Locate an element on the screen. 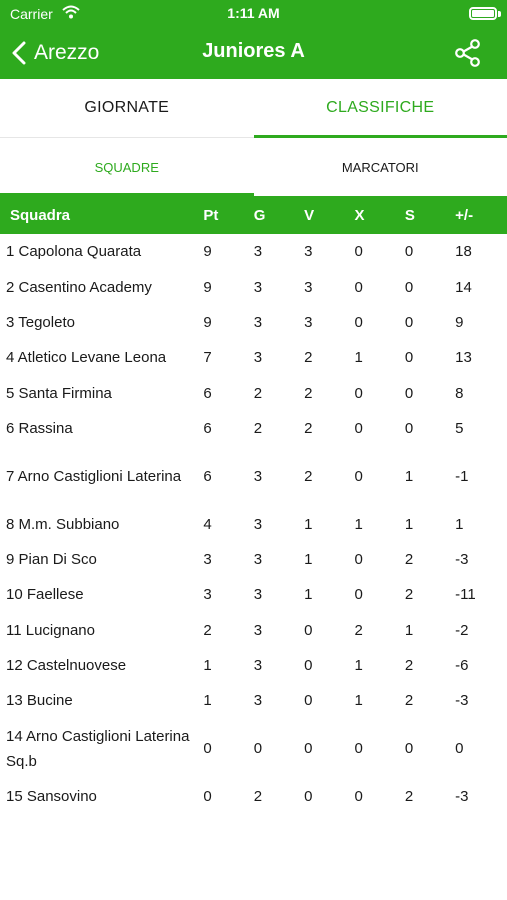 This screenshot has height=900, width=507. navigation-bar: Arezzo Juniores A is located at coordinates (253, 53).